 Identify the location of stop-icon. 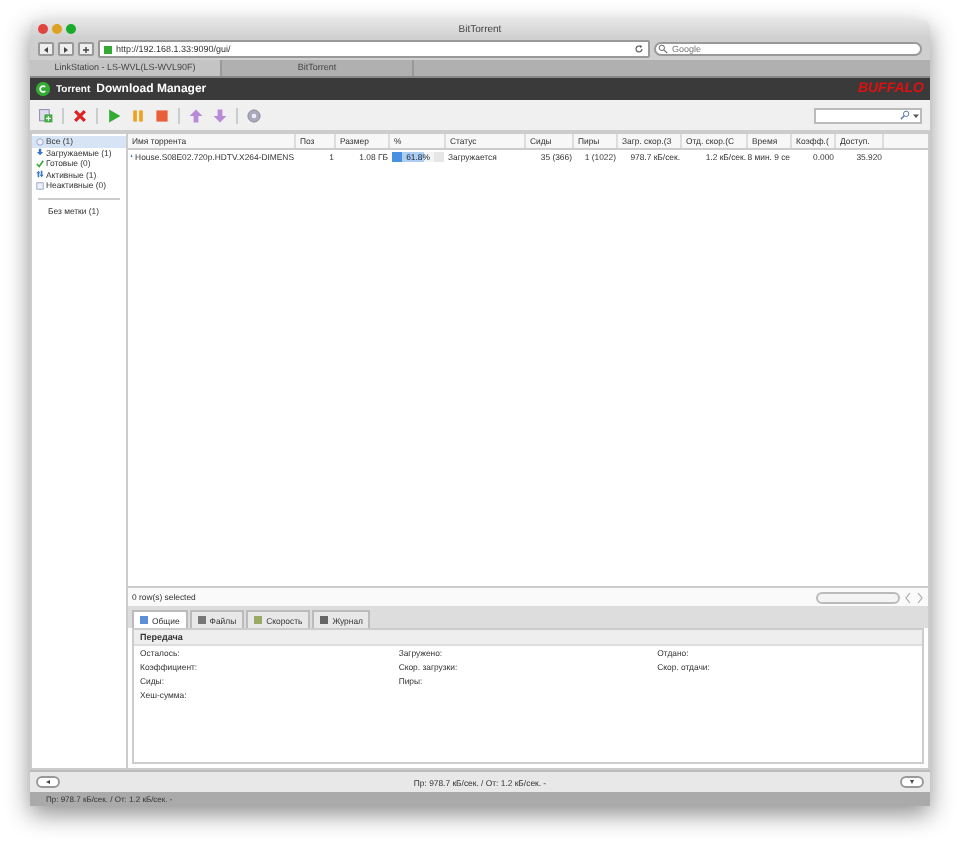
(162, 115).